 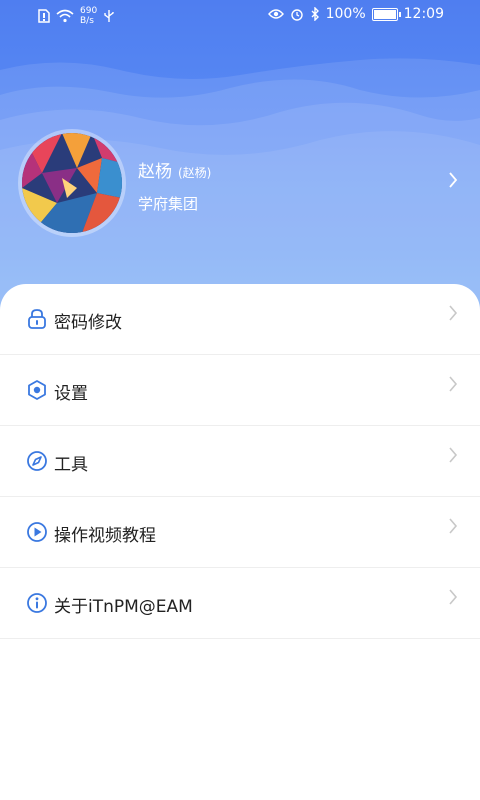 What do you see at coordinates (37, 532) in the screenshot?
I see `play-icon` at bounding box center [37, 532].